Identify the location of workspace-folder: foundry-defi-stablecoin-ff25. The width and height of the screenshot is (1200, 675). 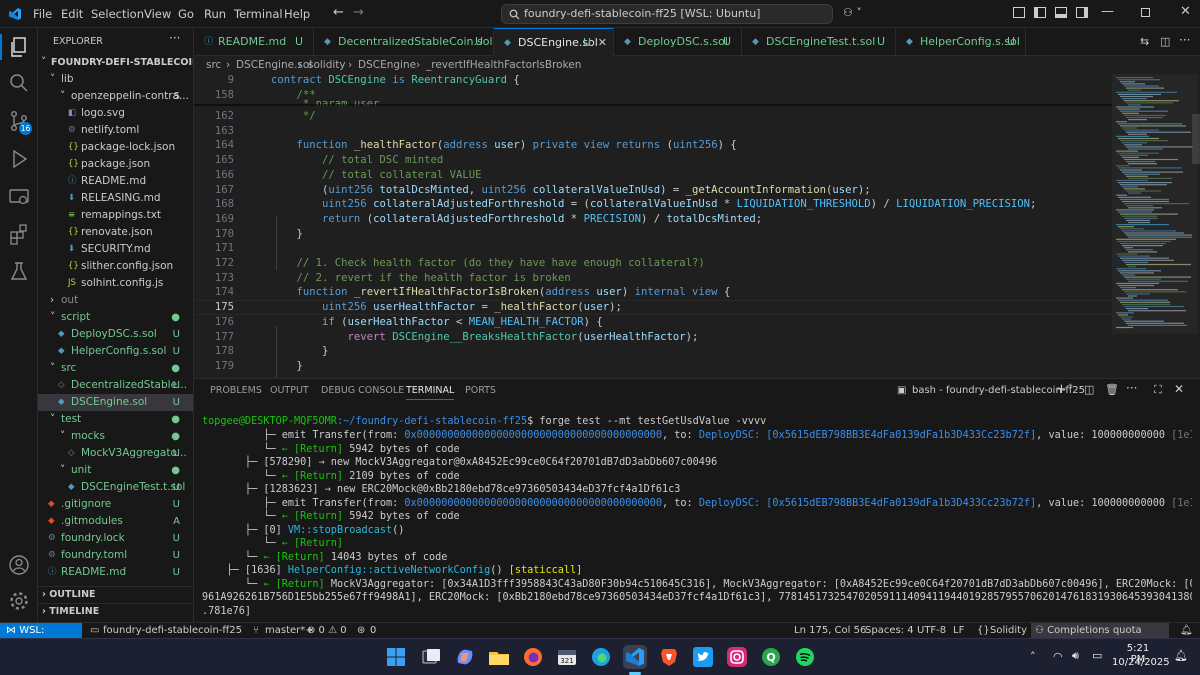
(172, 630).